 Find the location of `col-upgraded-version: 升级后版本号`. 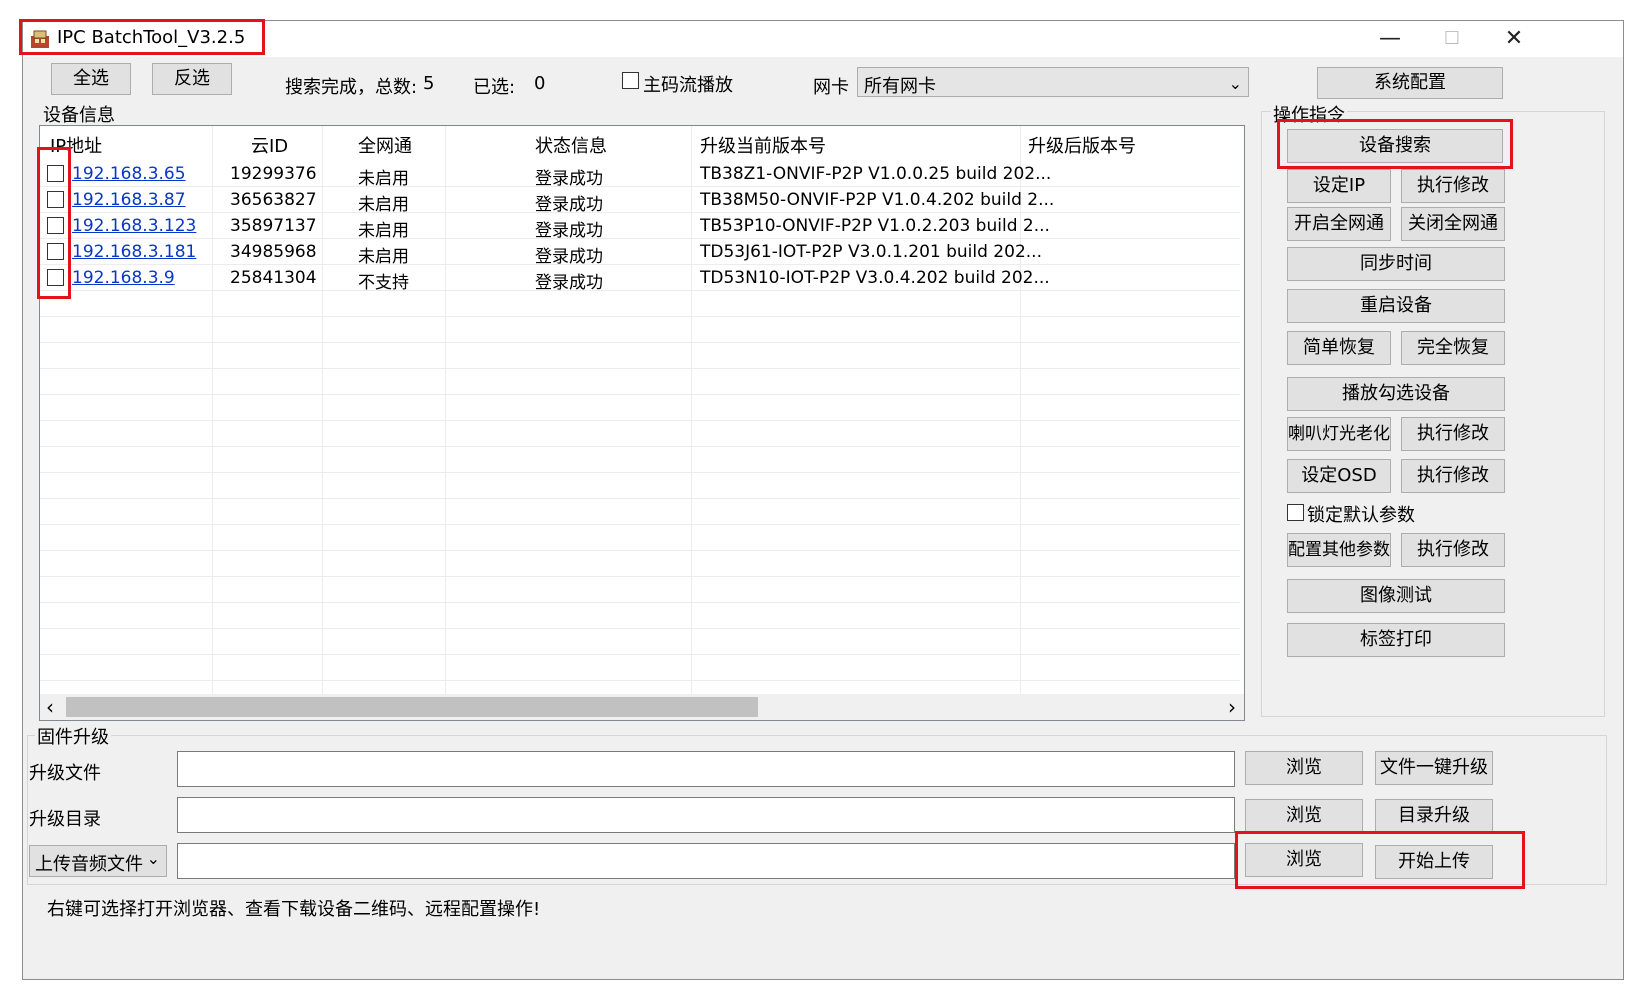

col-upgraded-version: 升级后版本号 is located at coordinates (1082, 145).